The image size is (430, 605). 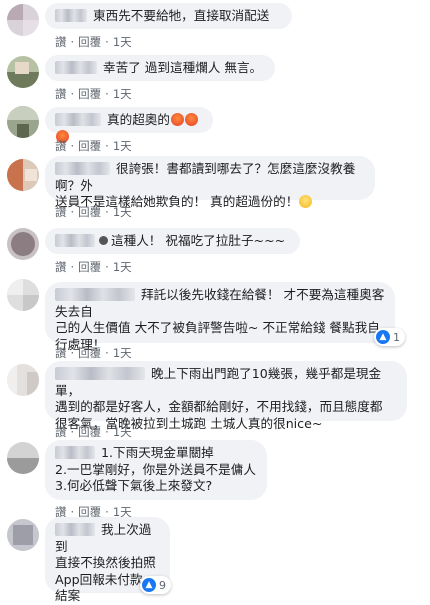 What do you see at coordinates (181, 15) in the screenshot?
I see `comment-text: 東西先不要給牠，直接取消配送` at bounding box center [181, 15].